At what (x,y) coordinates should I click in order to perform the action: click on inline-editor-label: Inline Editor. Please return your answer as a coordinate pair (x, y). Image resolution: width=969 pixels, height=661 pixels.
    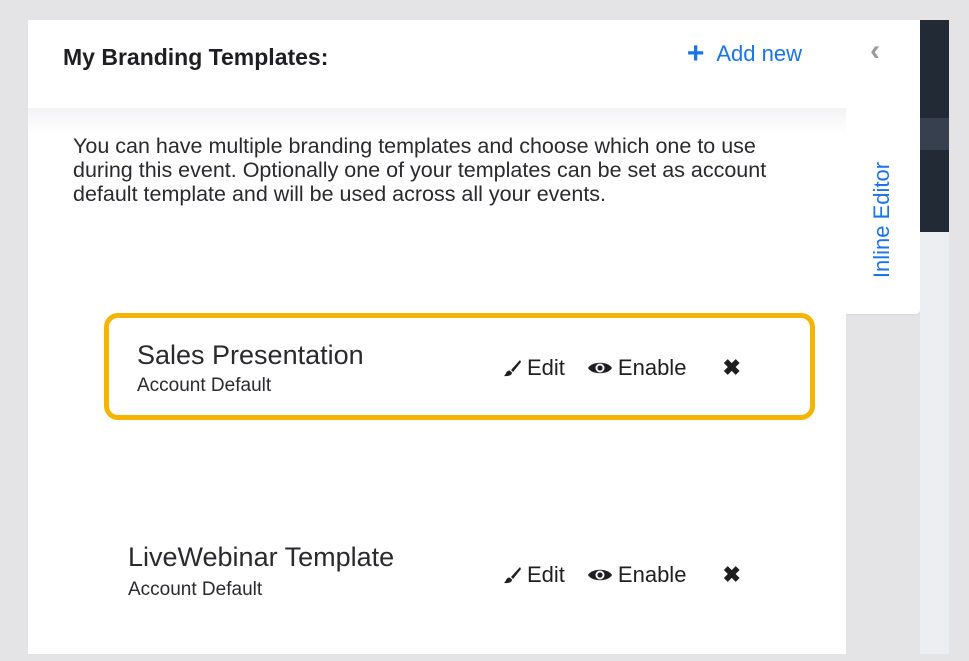
    Looking at the image, I should click on (882, 220).